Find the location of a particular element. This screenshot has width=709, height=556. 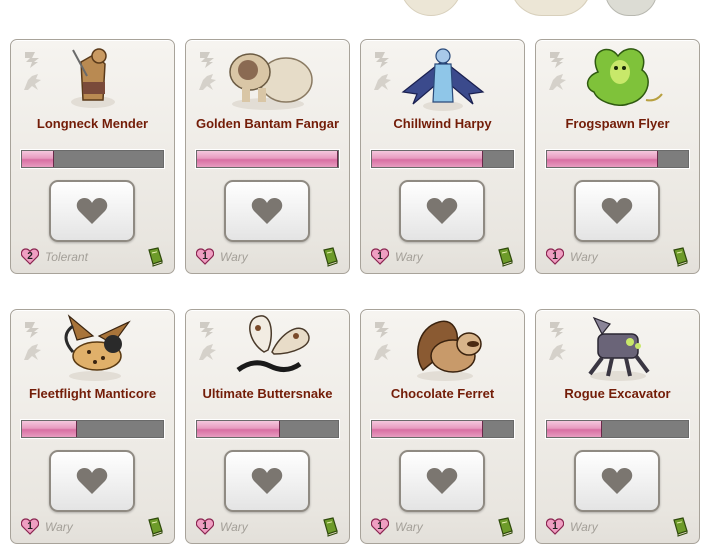

familiar-name: Ultimate Buttersnake is located at coordinates (267, 393).